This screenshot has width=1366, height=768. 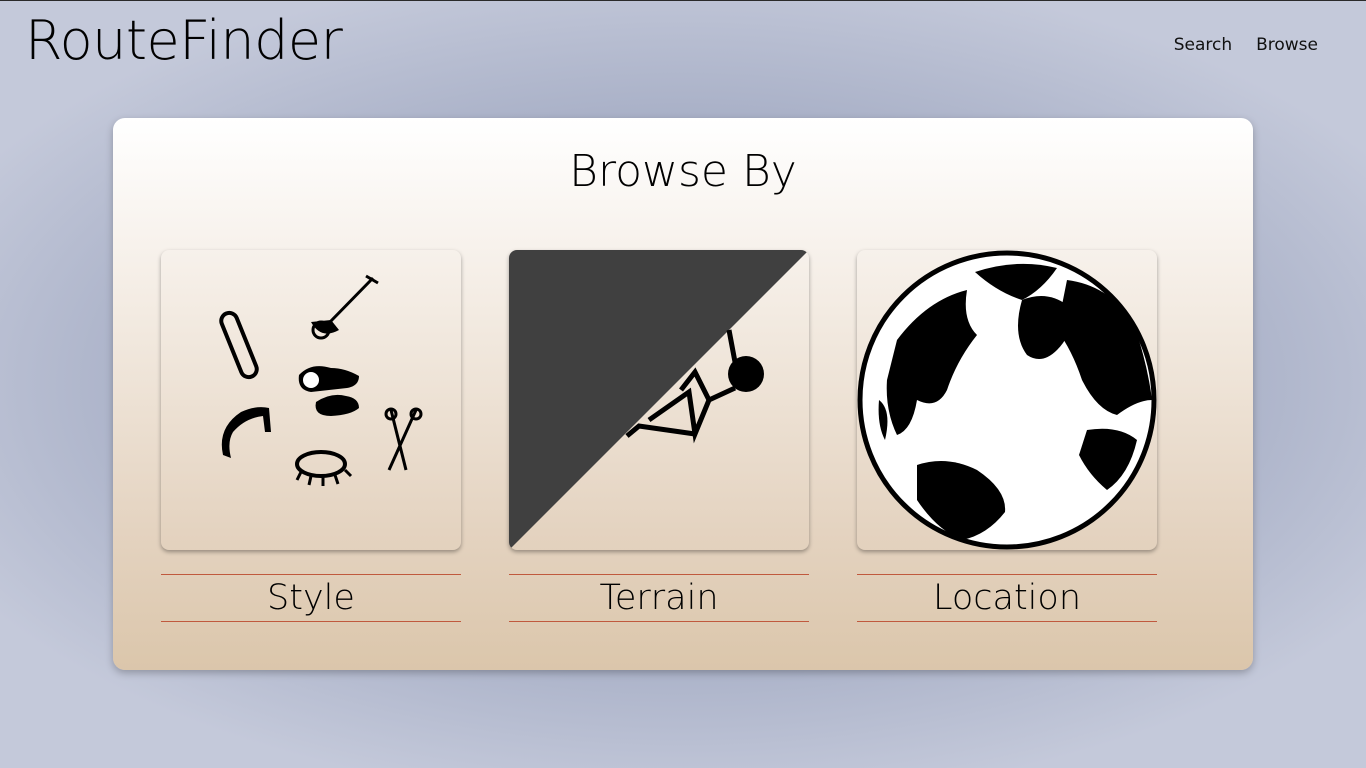 What do you see at coordinates (311, 598) in the screenshot?
I see `category-label-style: Style` at bounding box center [311, 598].